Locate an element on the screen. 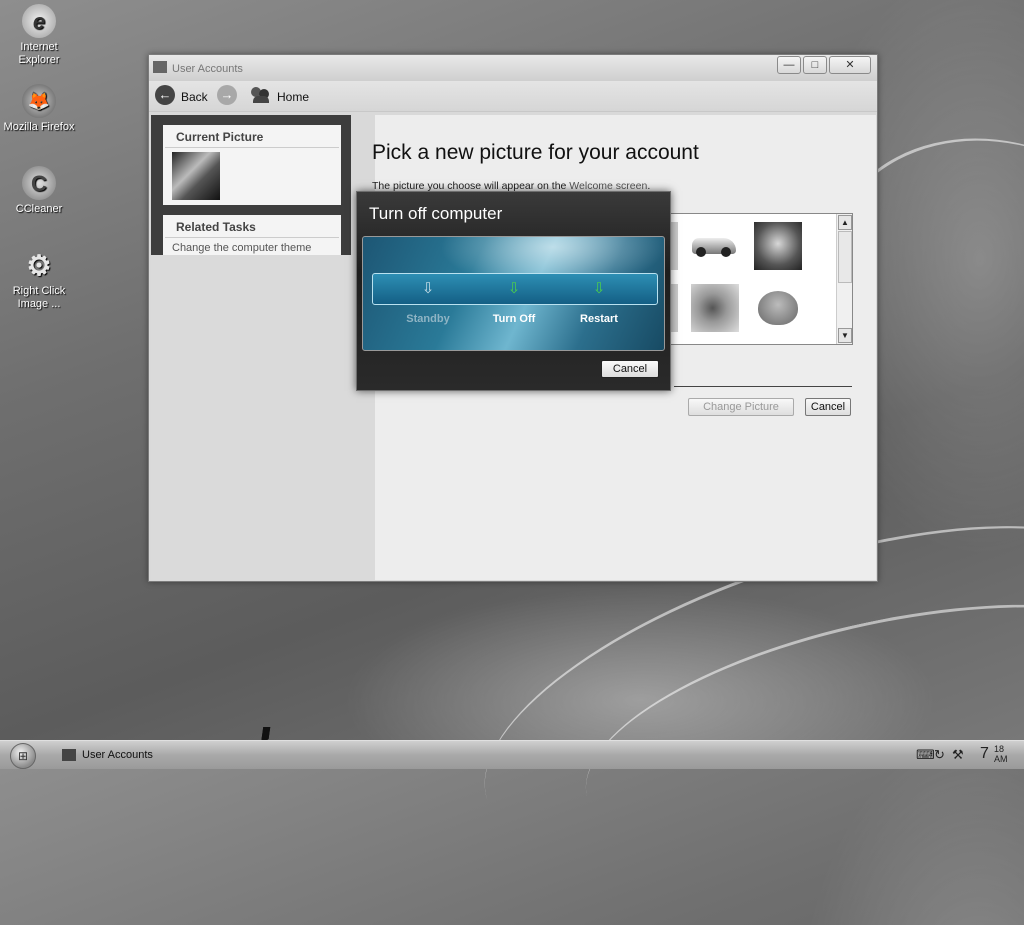  desktop-icon-ccleaner: C CCleaner is located at coordinates (39, 191).